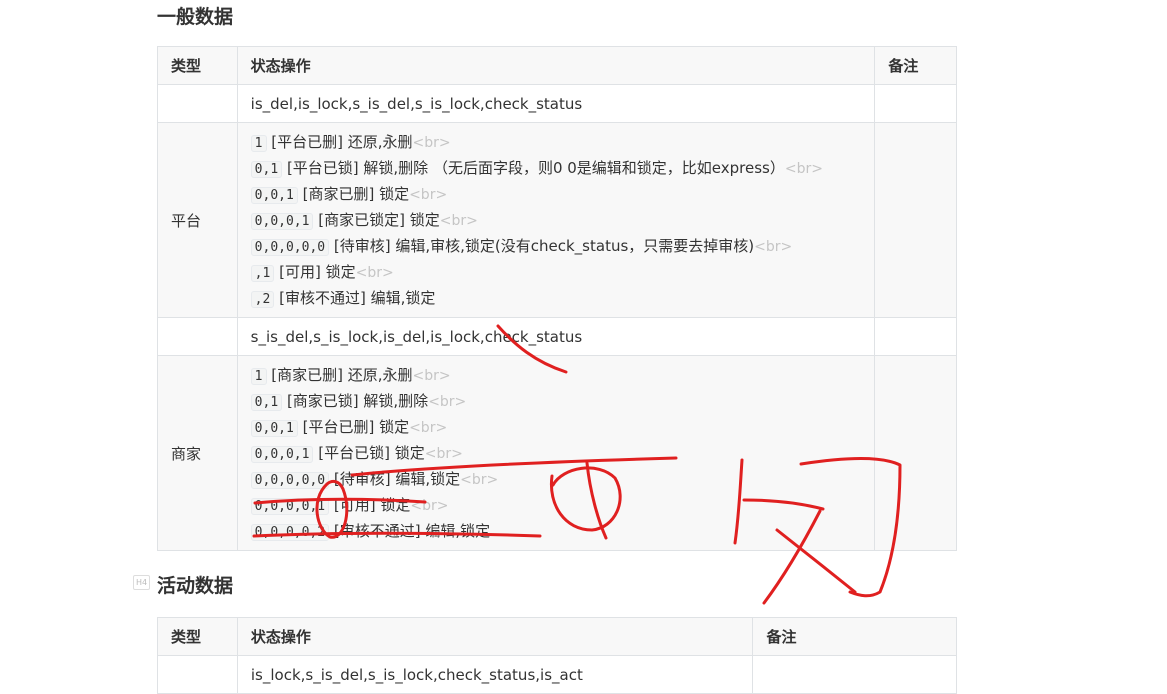 The image size is (1167, 694). I want to click on status-line: ,2 [审核不通过] 编辑,锁定, so click(556, 298).